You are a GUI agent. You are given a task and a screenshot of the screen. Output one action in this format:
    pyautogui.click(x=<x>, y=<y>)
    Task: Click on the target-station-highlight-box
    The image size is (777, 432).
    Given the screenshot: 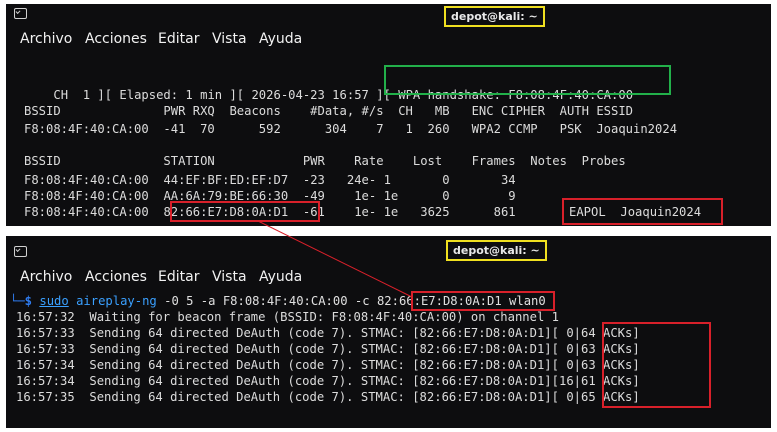 What is the action you would take?
    pyautogui.click(x=245, y=211)
    